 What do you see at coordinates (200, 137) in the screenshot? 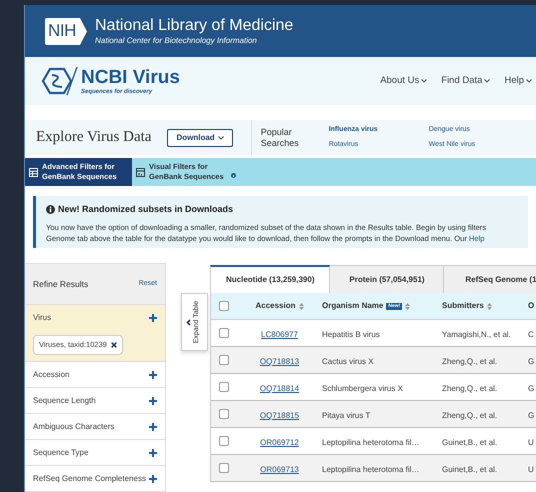
I see `download-button: Download` at bounding box center [200, 137].